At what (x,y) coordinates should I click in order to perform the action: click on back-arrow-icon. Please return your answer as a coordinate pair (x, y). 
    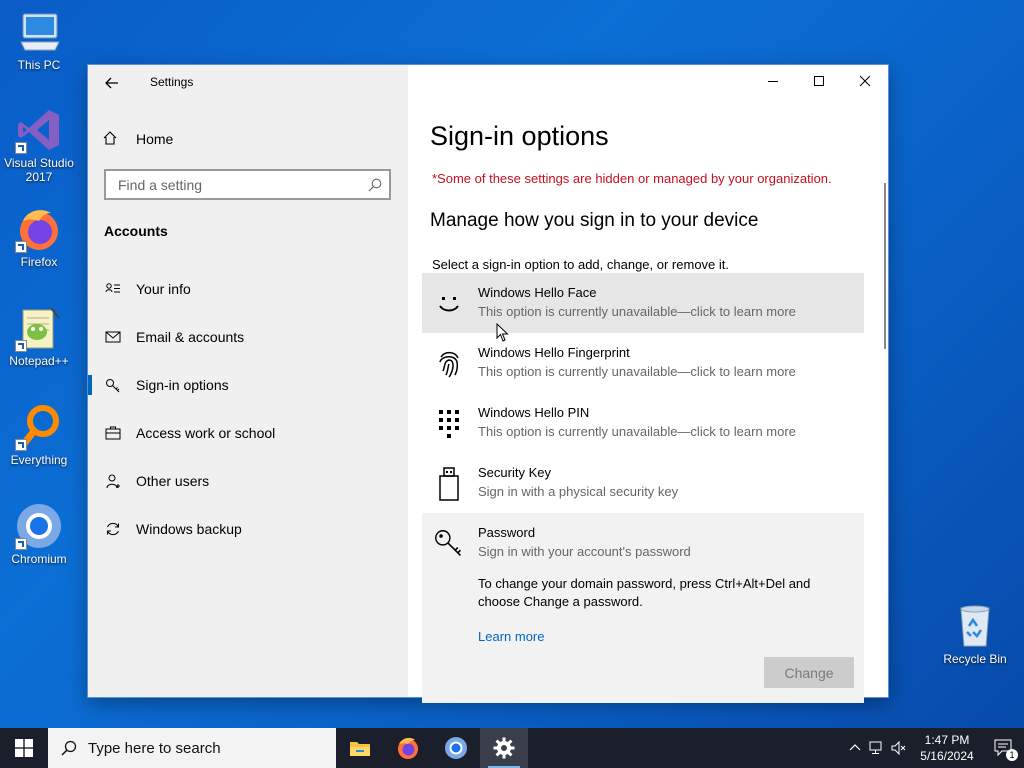
    Looking at the image, I should click on (111, 83).